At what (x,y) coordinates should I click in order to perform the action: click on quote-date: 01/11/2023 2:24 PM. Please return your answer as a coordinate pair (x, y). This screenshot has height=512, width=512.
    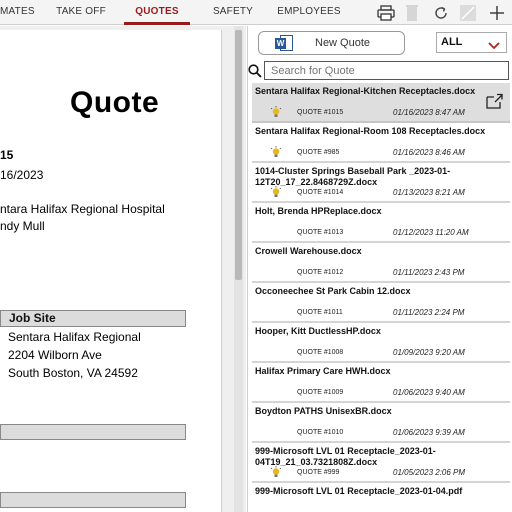
    Looking at the image, I should click on (429, 312).